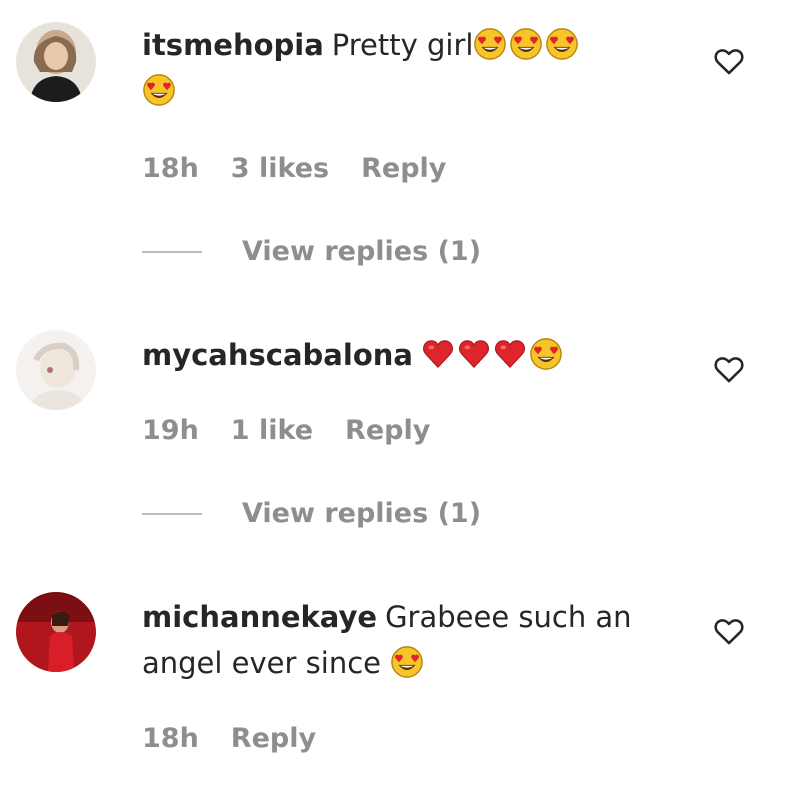 The width and height of the screenshot is (800, 790). I want to click on timestamp: 19h, so click(170, 430).